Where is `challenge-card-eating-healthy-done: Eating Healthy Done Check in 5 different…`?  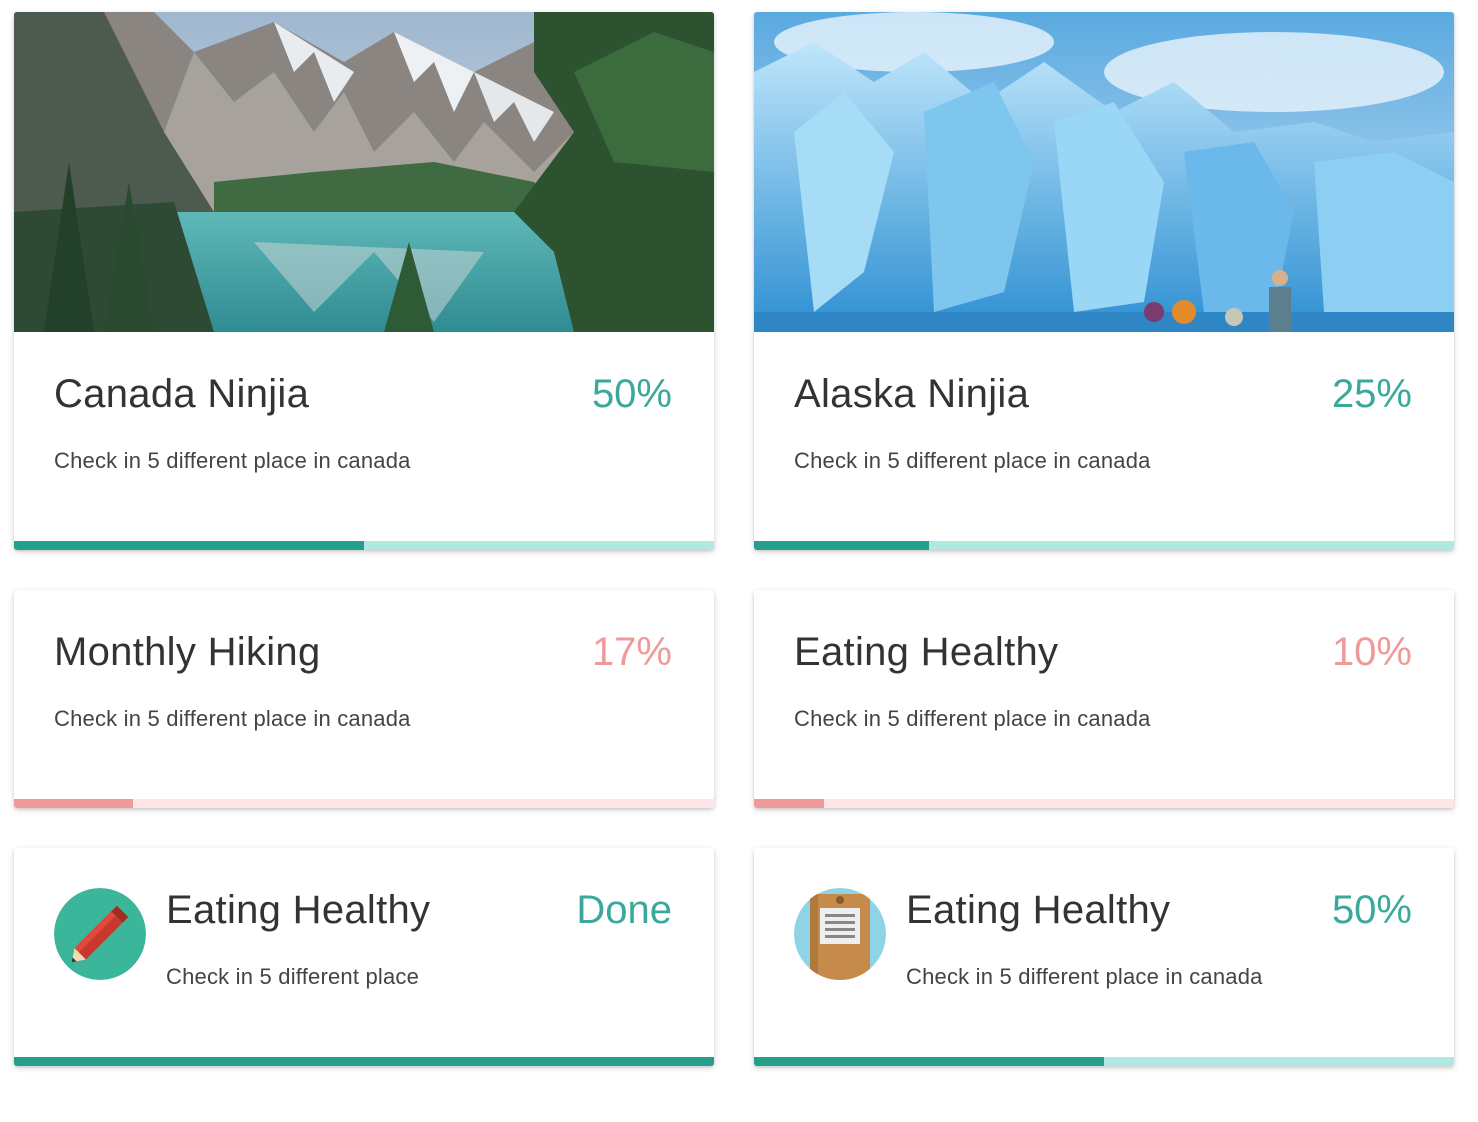
challenge-card-eating-healthy-done: Eating Healthy Done Check in 5 different… is located at coordinates (364, 957).